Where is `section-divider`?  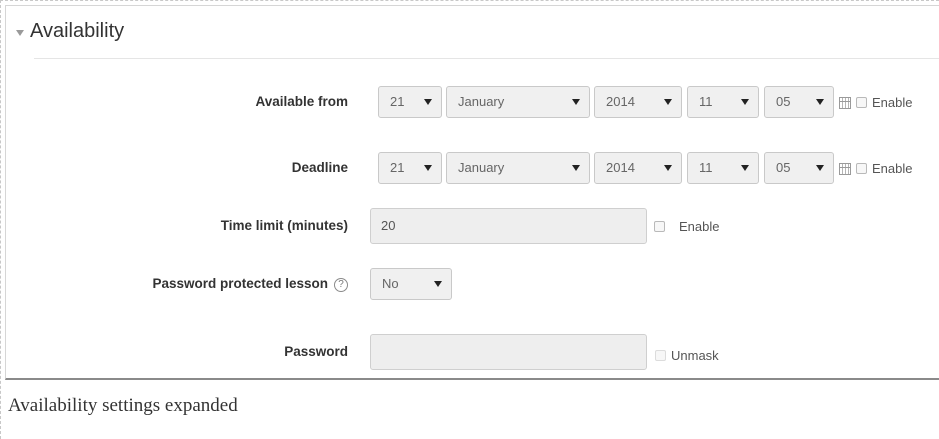 section-divider is located at coordinates (486, 58).